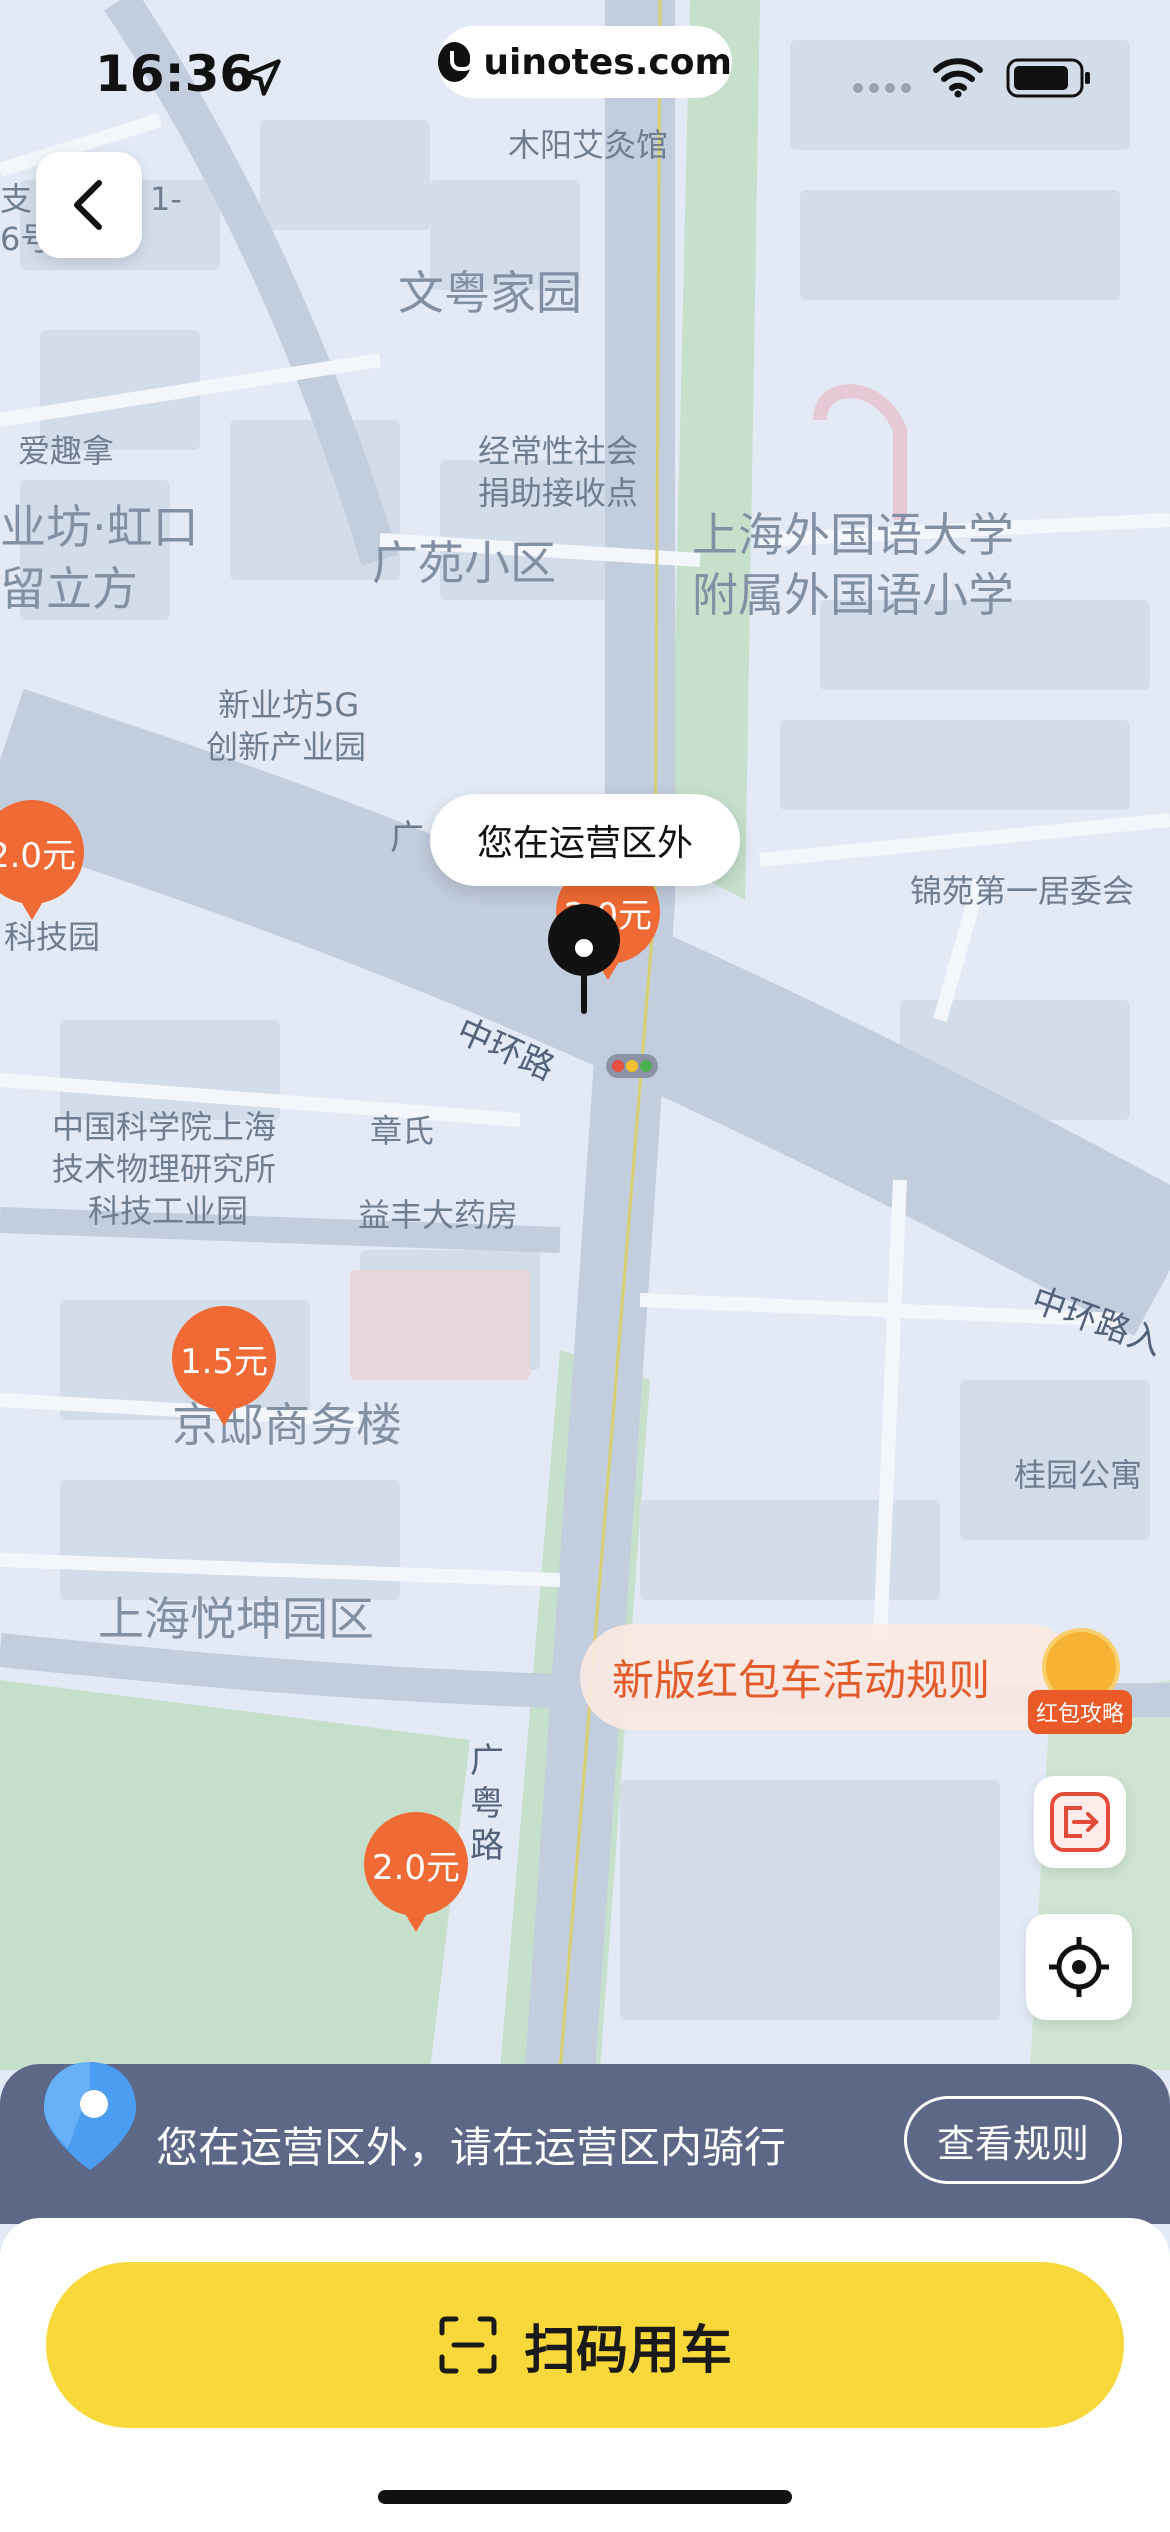 This screenshot has height=2532, width=1170. I want to click on signal-dots-icon, so click(882, 88).